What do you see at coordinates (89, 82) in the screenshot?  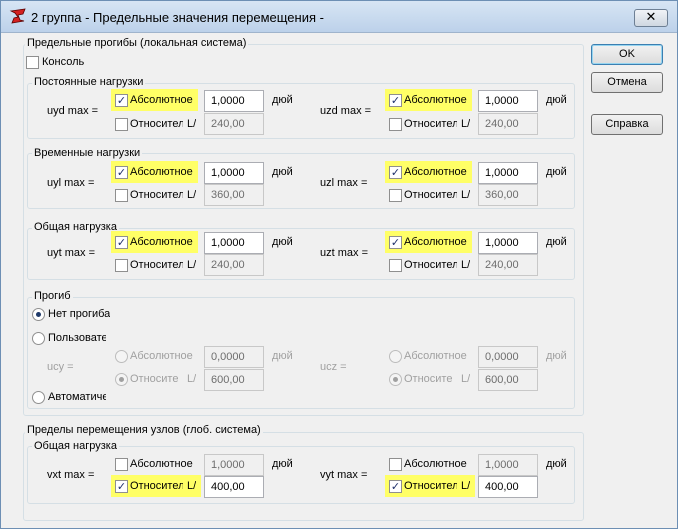 I see `permanent-loads-label: Постоянные нагрузки` at bounding box center [89, 82].